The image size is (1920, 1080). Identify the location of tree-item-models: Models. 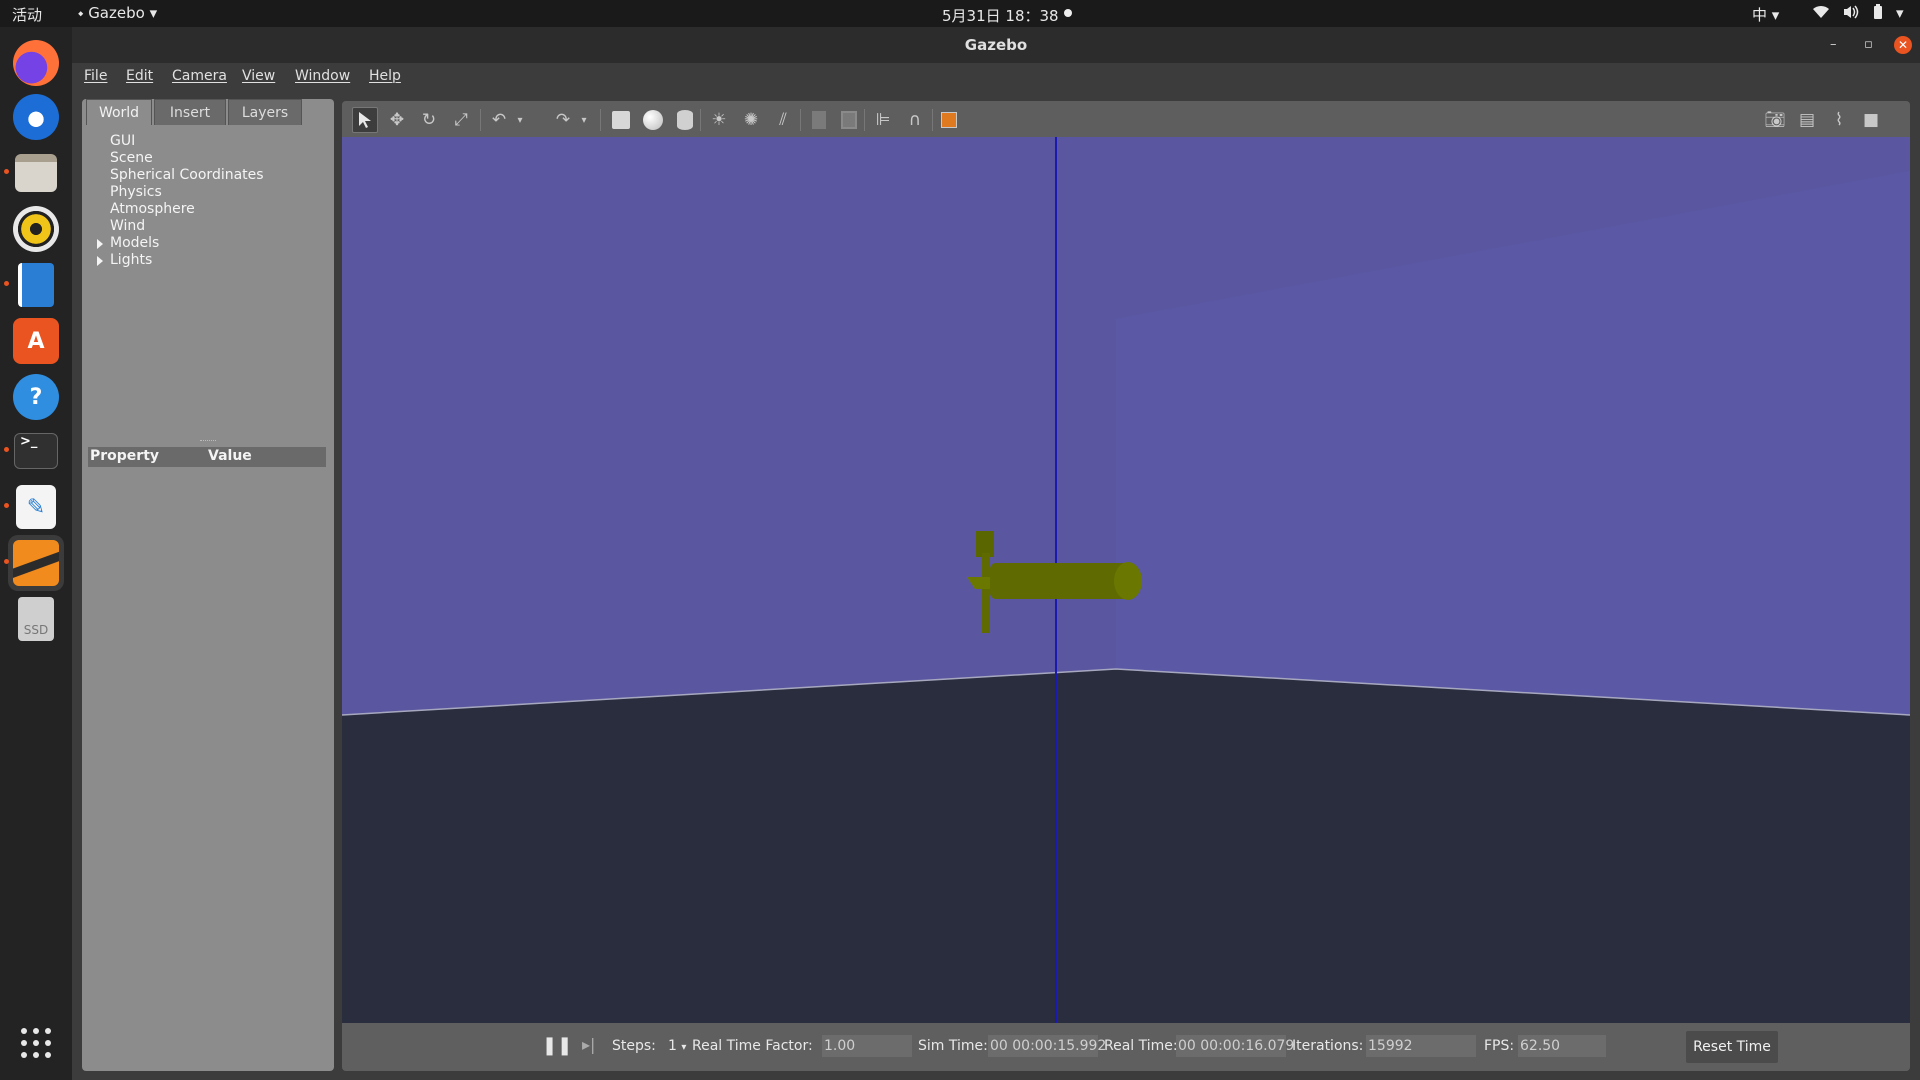
(134, 243).